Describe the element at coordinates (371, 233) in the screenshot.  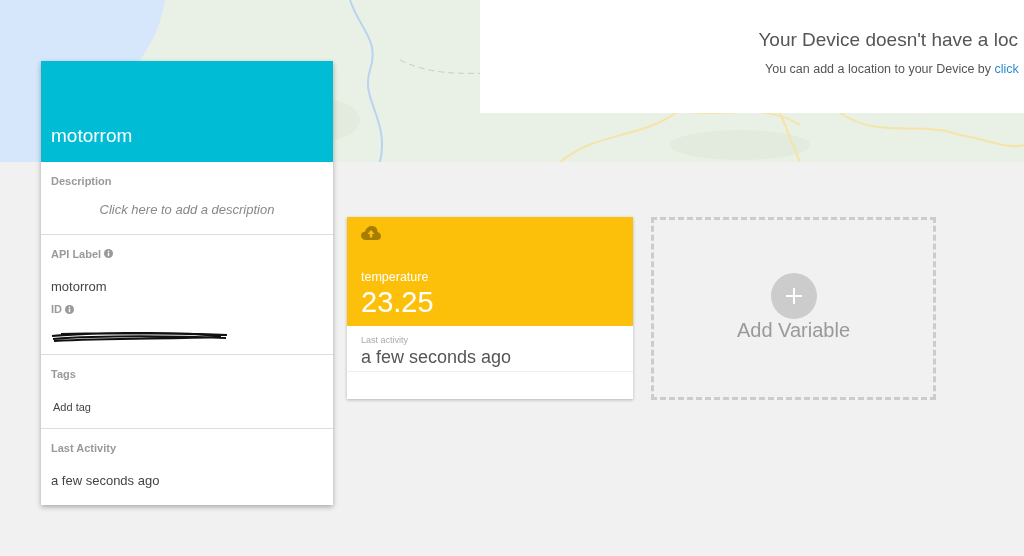
I see `cloud-upload-icon` at that location.